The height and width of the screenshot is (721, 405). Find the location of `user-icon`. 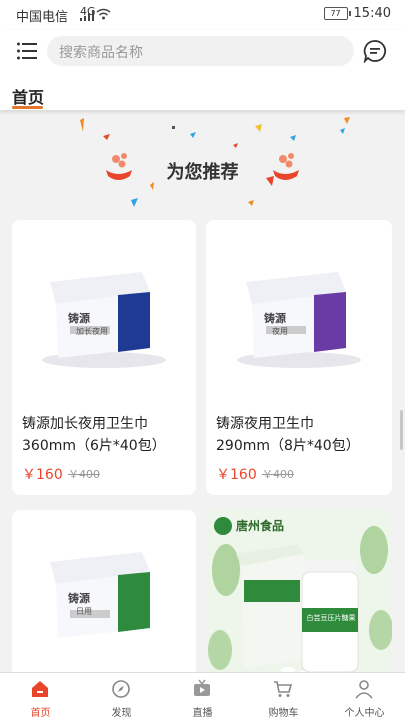

user-icon is located at coordinates (364, 689).